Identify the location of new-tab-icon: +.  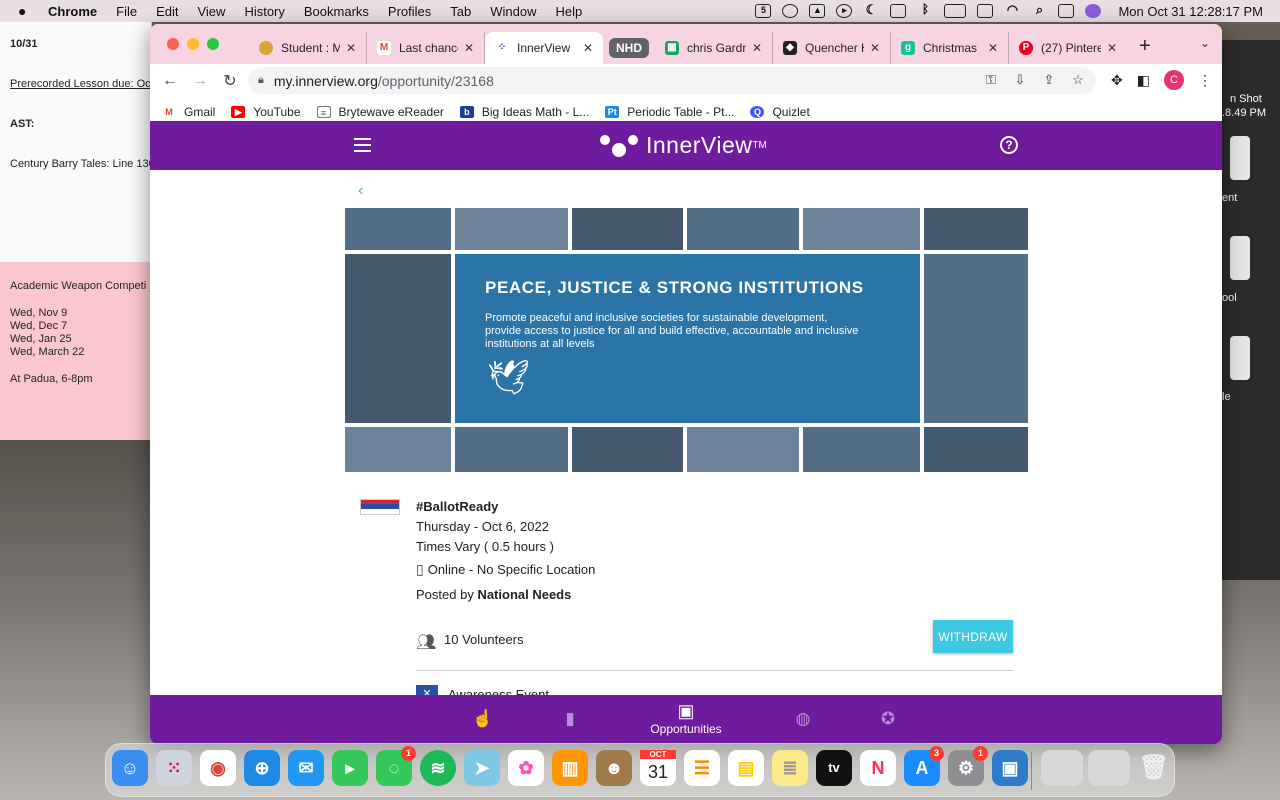
(1145, 46).